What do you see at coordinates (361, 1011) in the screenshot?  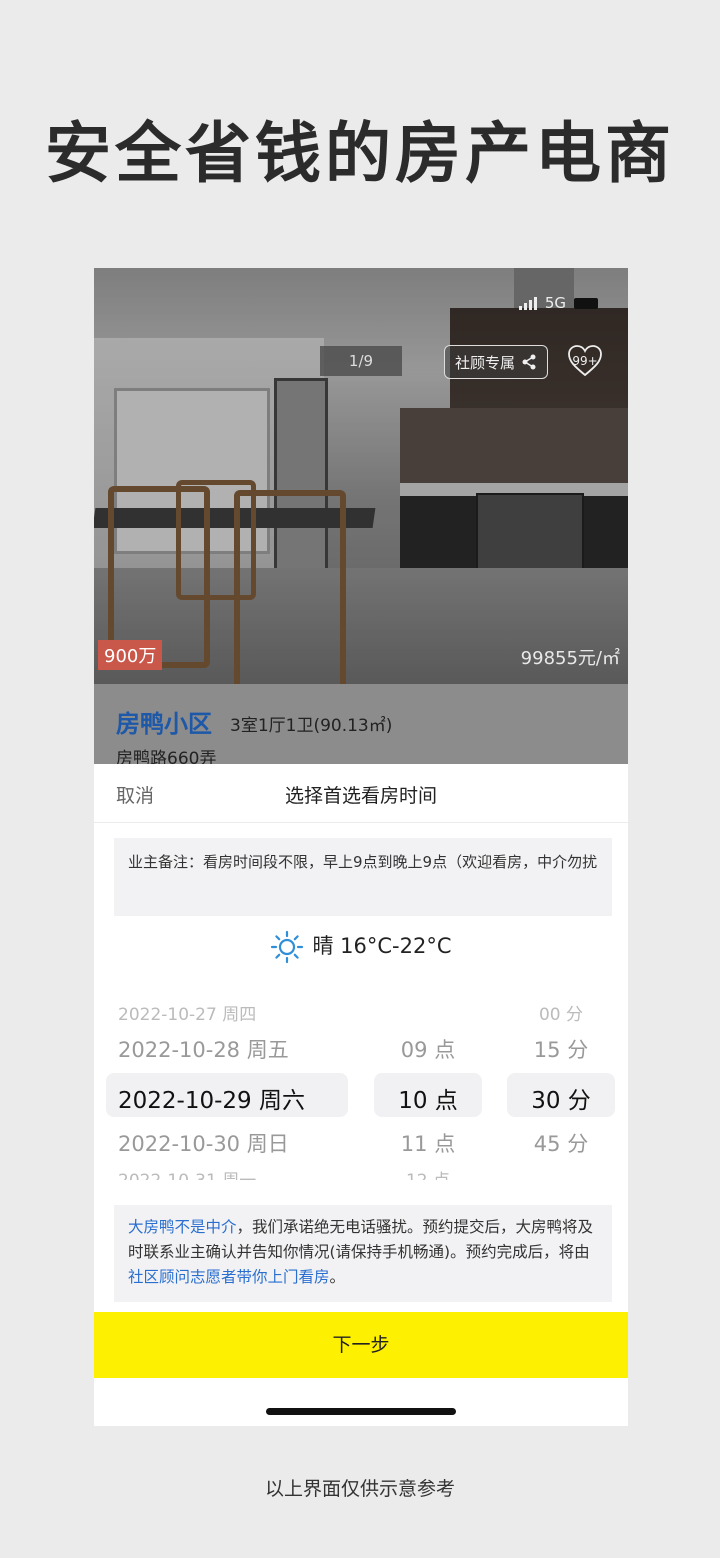 I see `picker-row: 2022-10-27 周四 00 分` at bounding box center [361, 1011].